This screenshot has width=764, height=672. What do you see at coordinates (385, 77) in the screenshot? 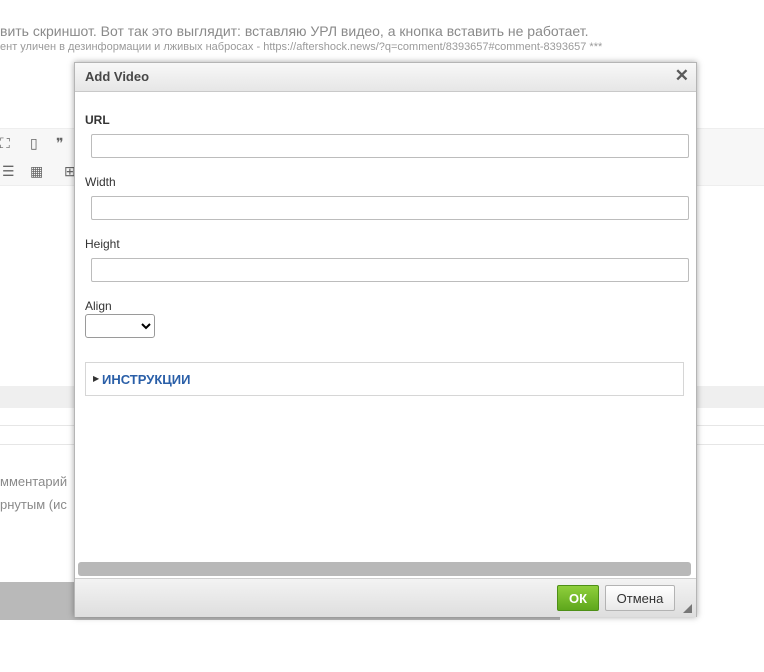
I see `dialog-header: Add Video ✕` at bounding box center [385, 77].